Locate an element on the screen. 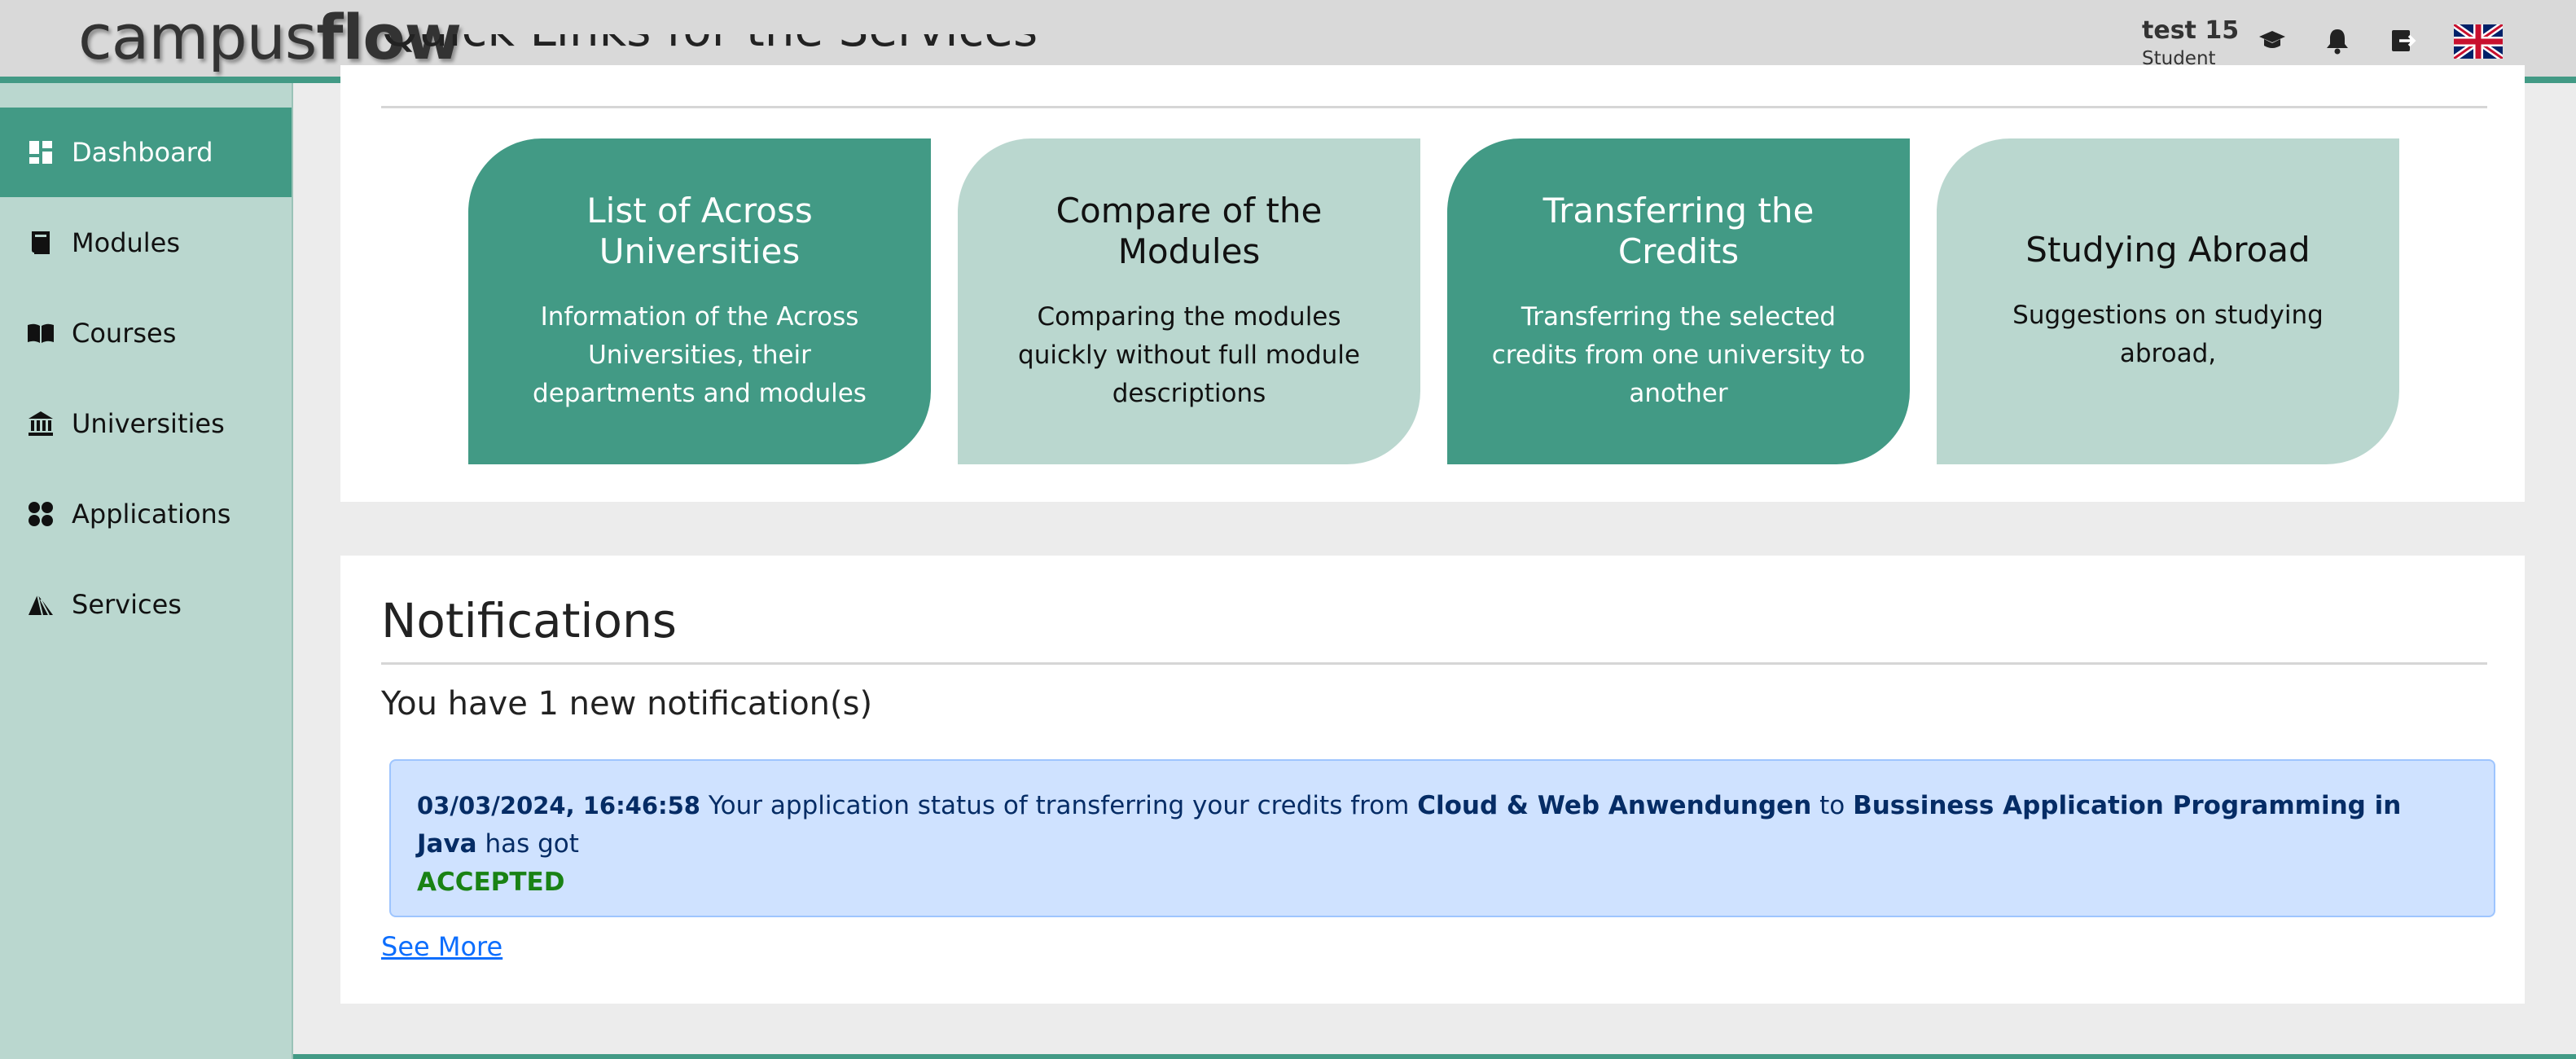 Image resolution: width=2576 pixels, height=1059 pixels. sidebar-item-dashboard: Dashboard is located at coordinates (146, 152).